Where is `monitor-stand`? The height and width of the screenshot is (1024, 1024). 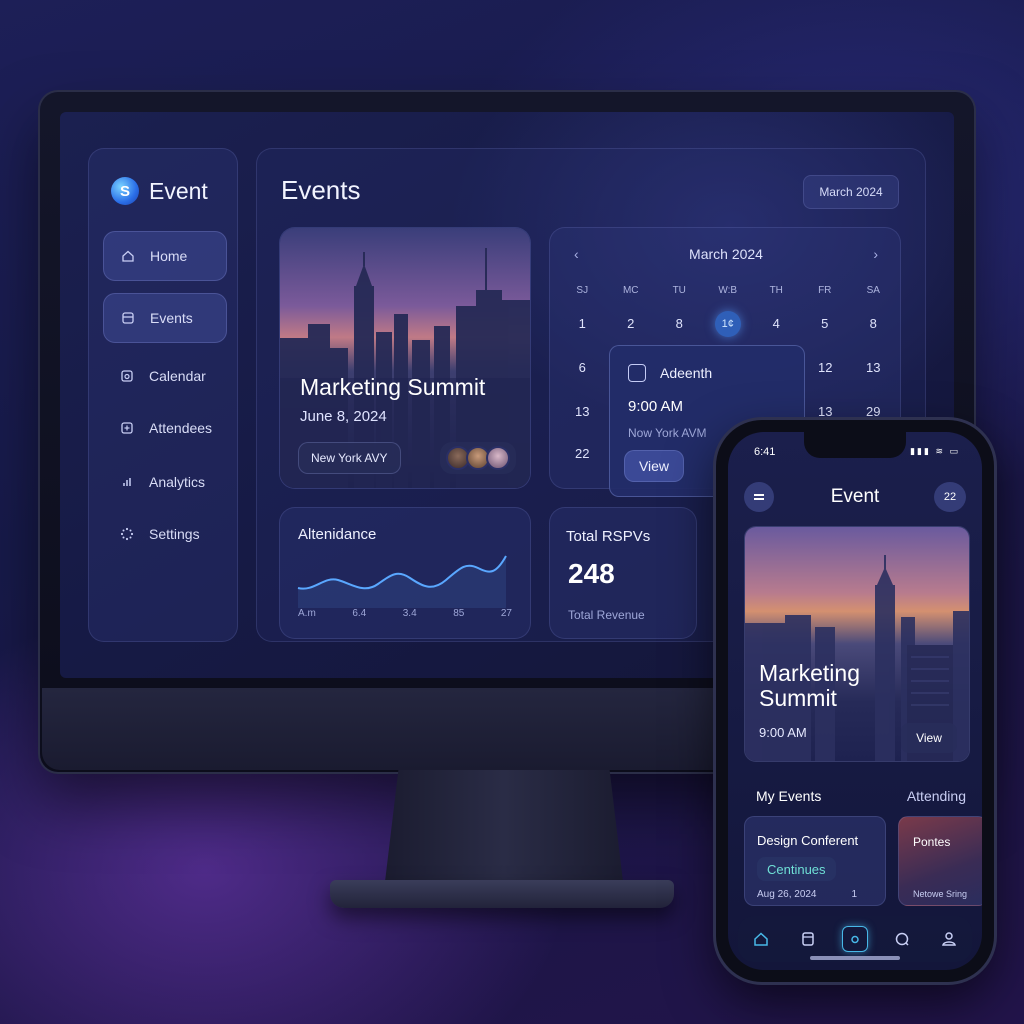
monitor-stand is located at coordinates (504, 830).